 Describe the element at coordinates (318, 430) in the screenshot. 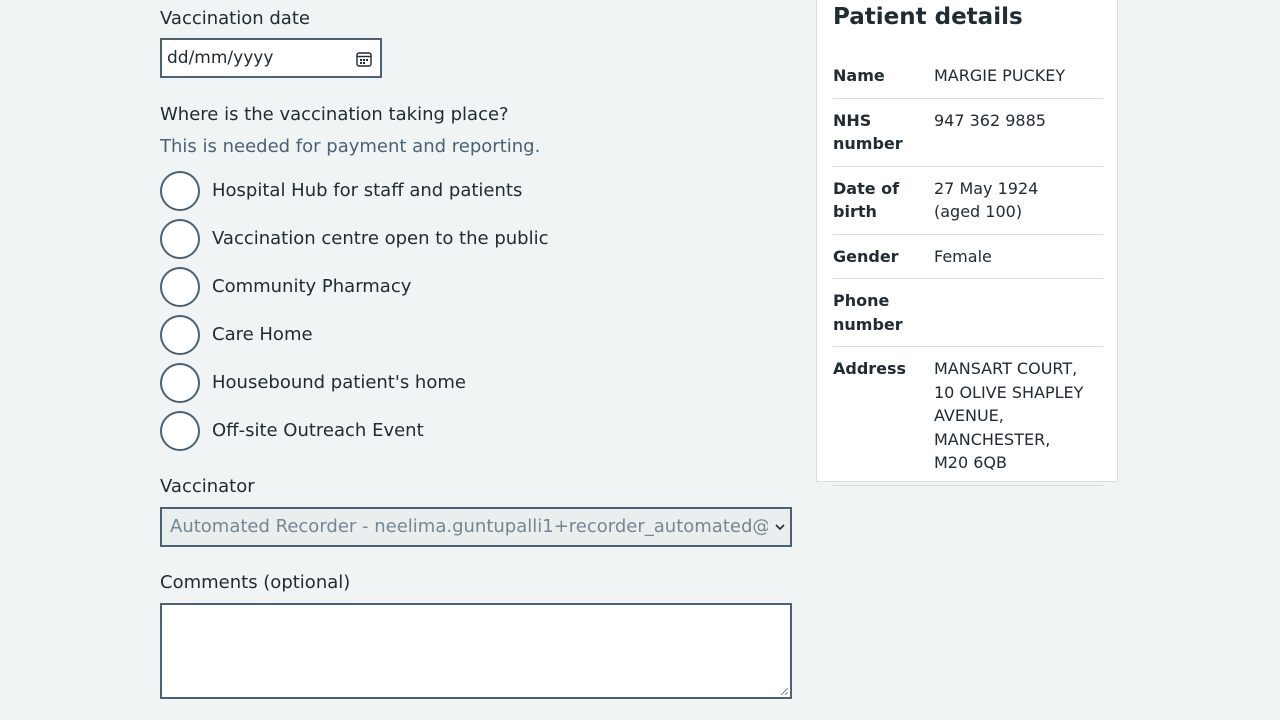

I see `radio-label: Off-site Outreach Event` at that location.